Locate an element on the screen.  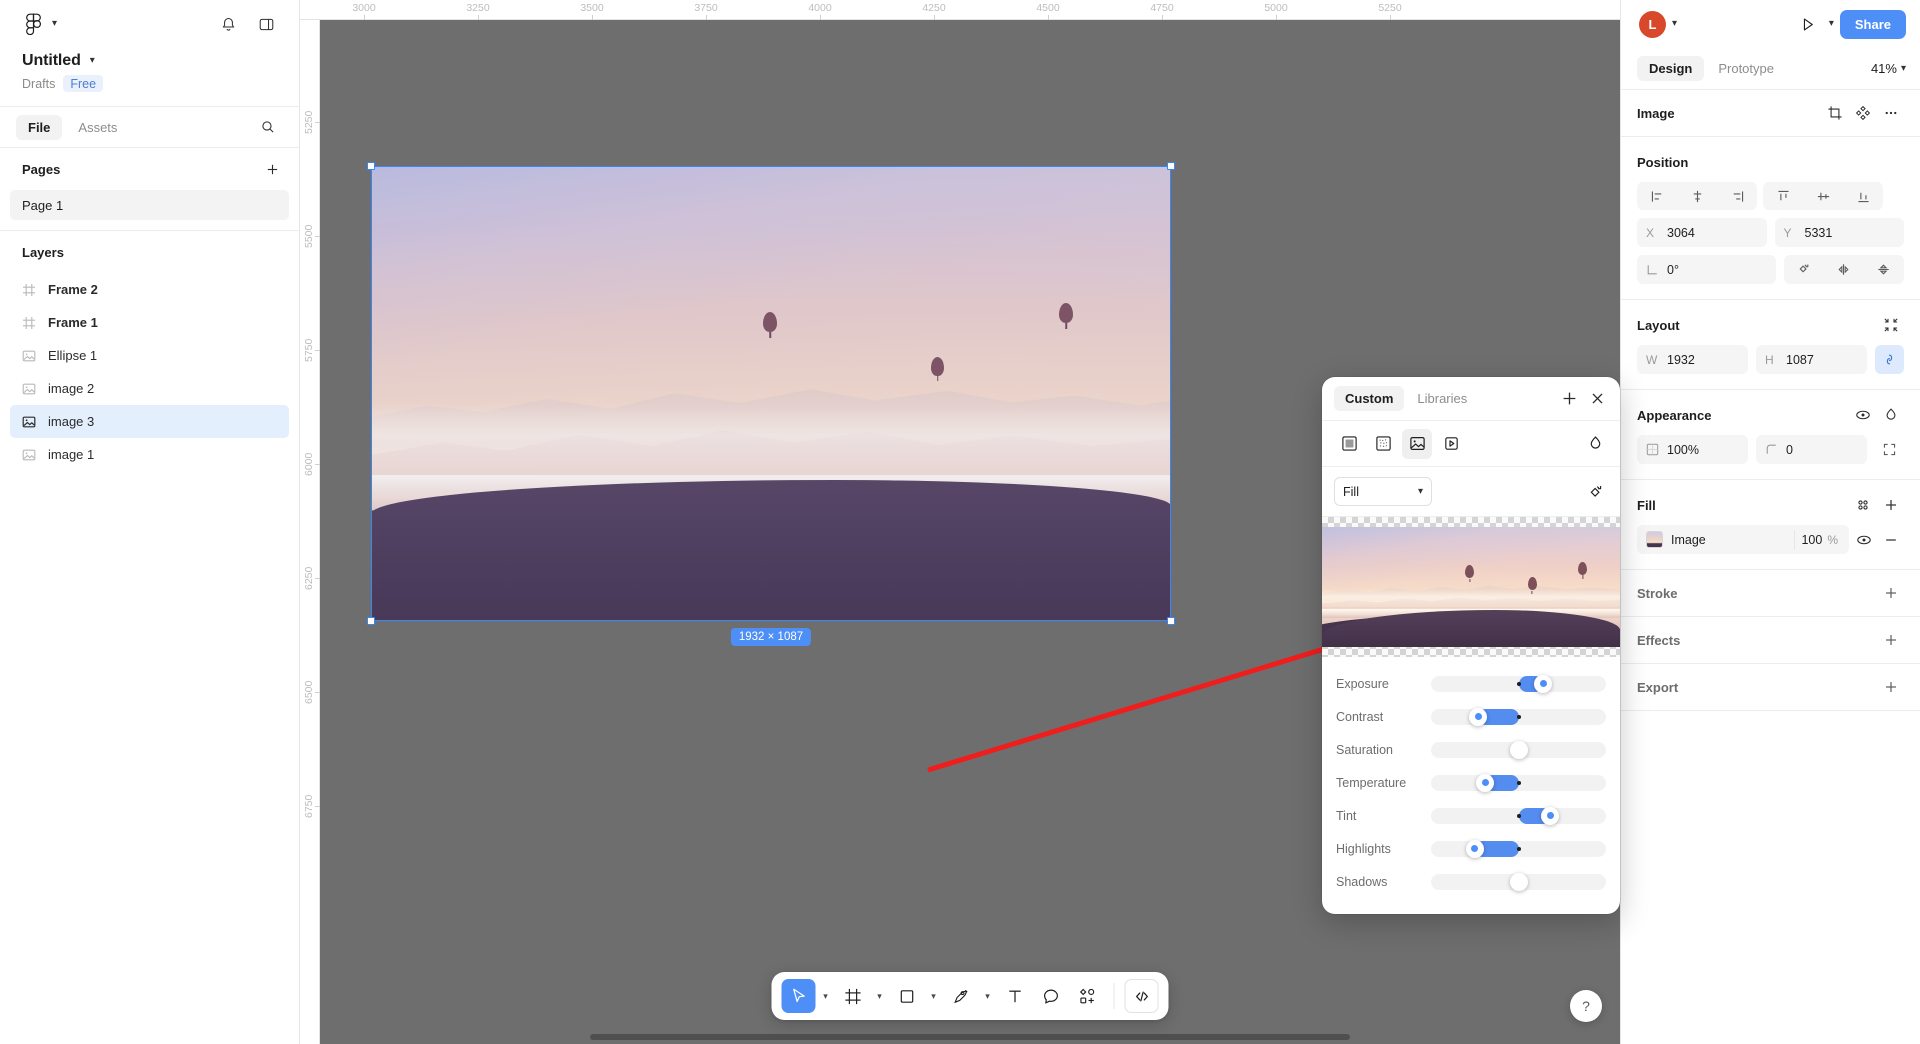
image-paint-icon is located at coordinates (1417, 443).